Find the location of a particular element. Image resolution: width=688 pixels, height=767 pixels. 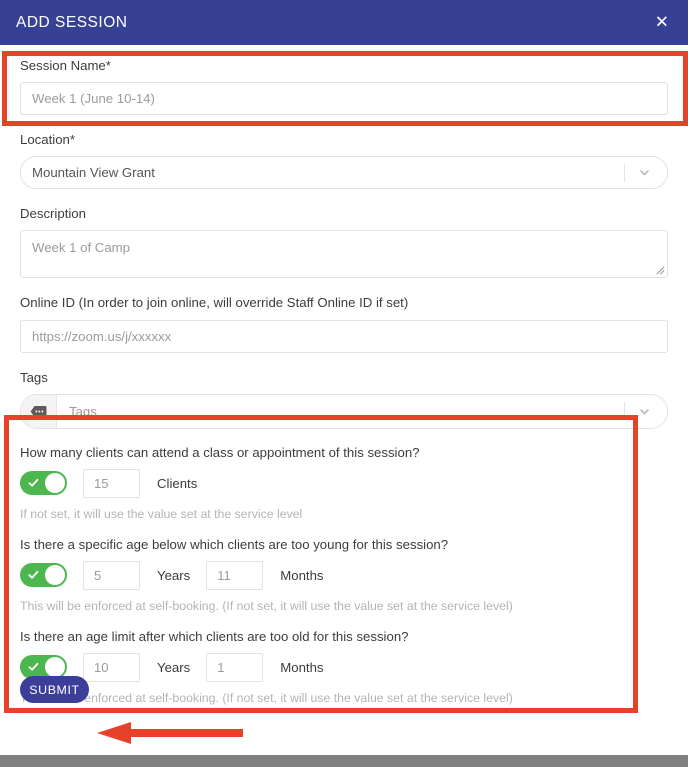

capacity-unit-label: Clients is located at coordinates (177, 483).